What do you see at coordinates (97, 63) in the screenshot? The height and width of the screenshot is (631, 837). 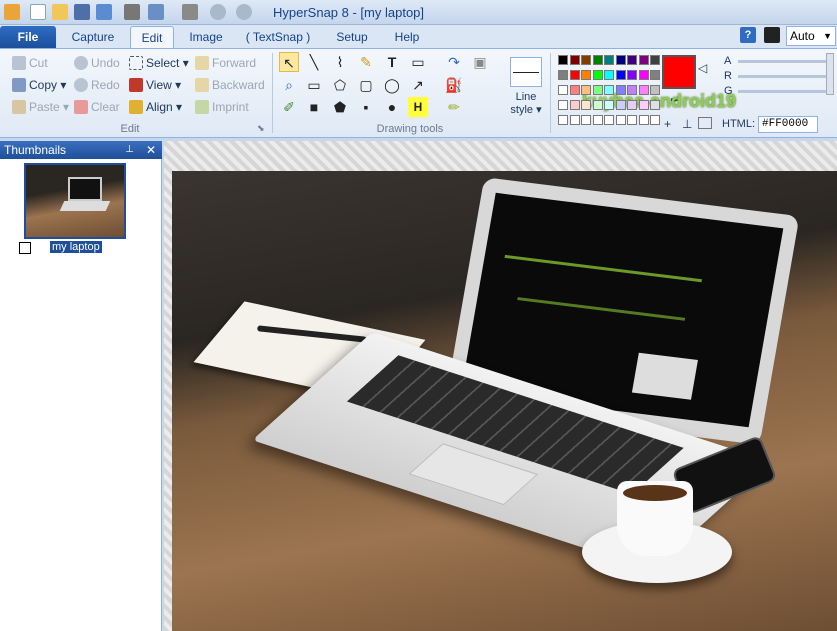 I see `undo-button: Undo` at bounding box center [97, 63].